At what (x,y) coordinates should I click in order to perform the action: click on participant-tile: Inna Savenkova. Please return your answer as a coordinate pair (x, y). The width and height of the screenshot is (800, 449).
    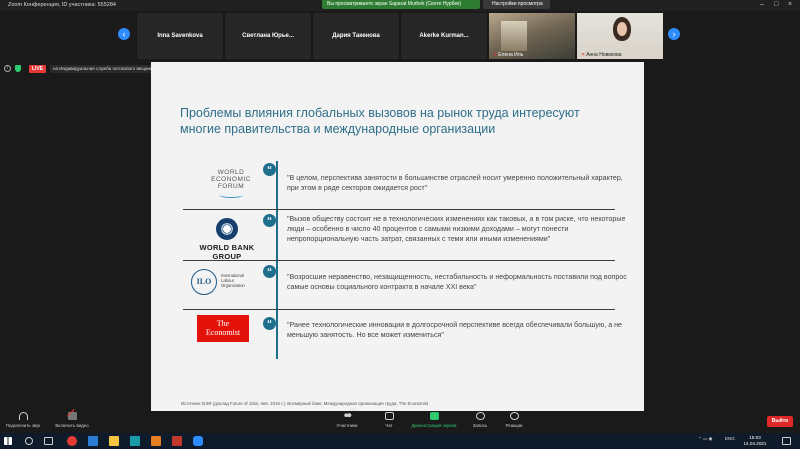
    Looking at the image, I should click on (180, 36).